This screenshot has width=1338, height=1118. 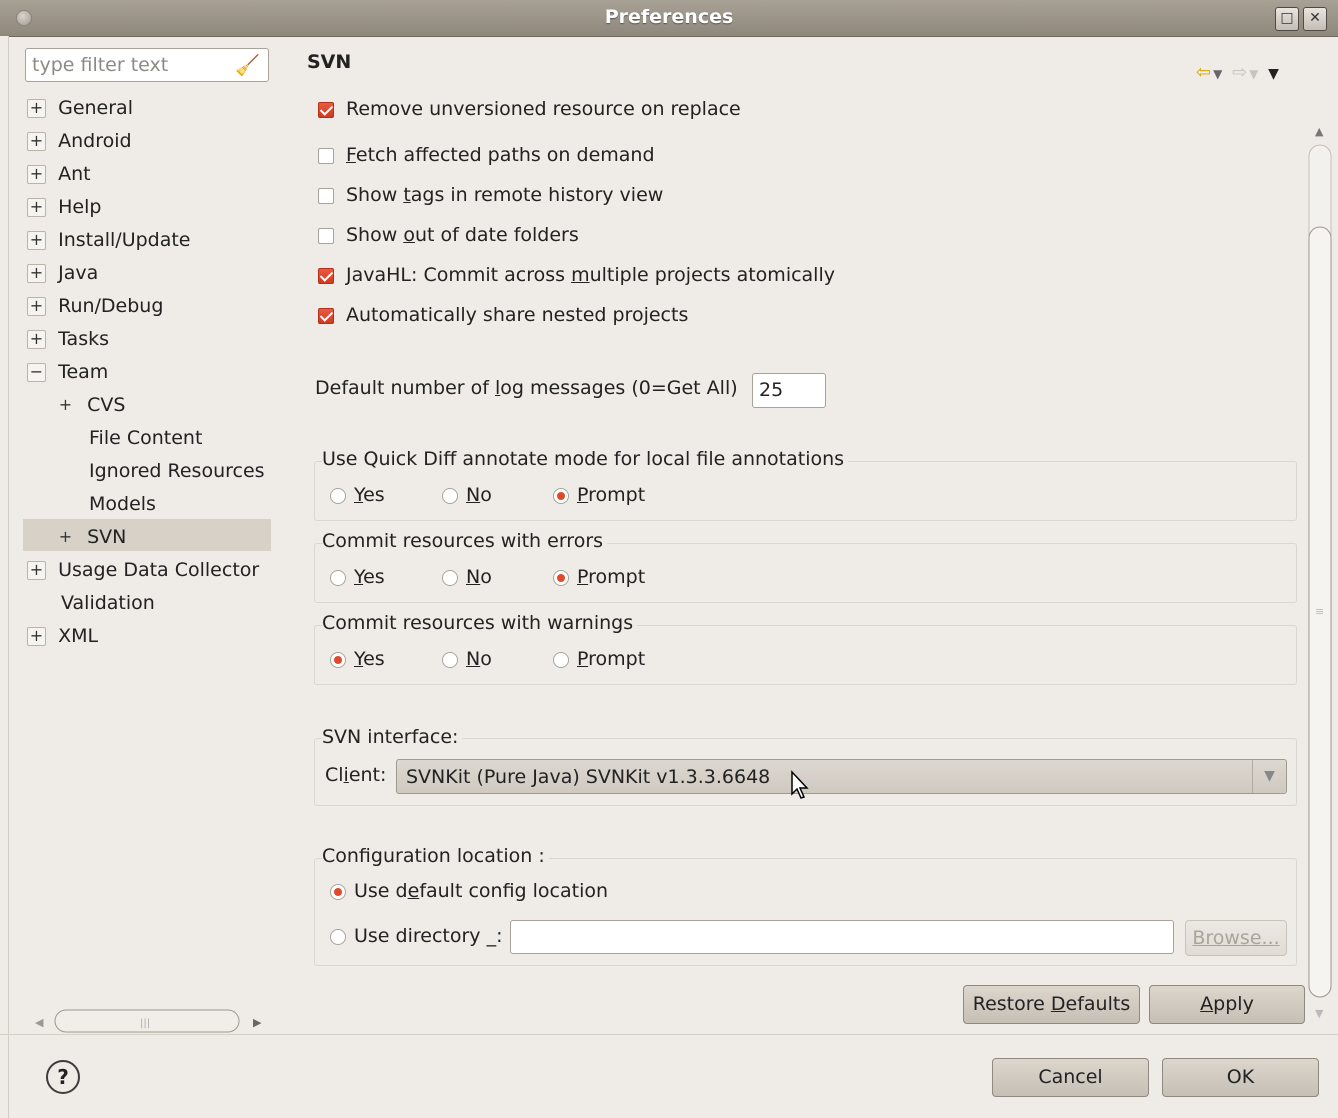 I want to click on chevron-down-icon: ▼, so click(x=1269, y=776).